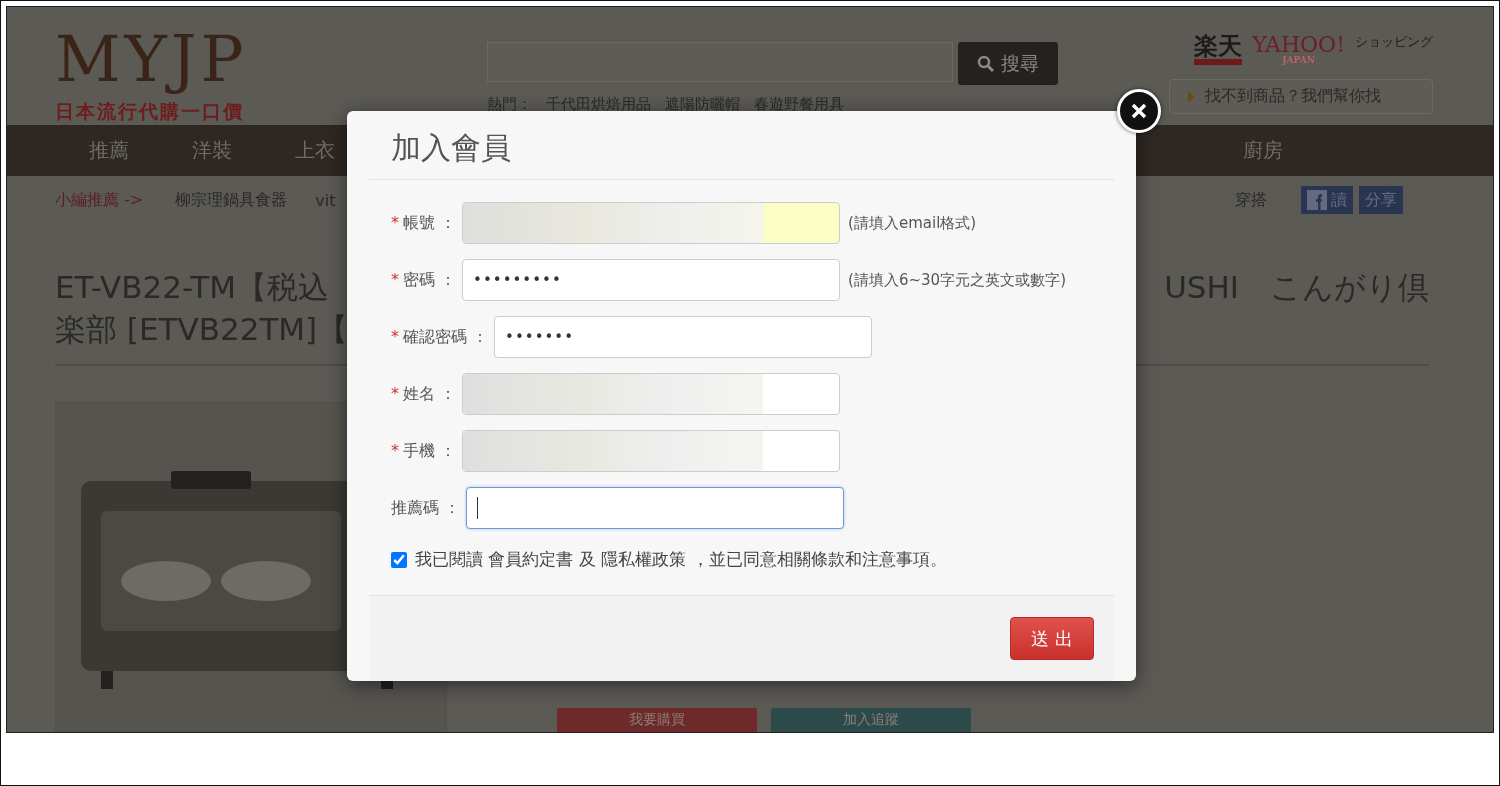  What do you see at coordinates (957, 280) in the screenshot?
I see `field-hint: (請填入6~30字元之英文或數字)` at bounding box center [957, 280].